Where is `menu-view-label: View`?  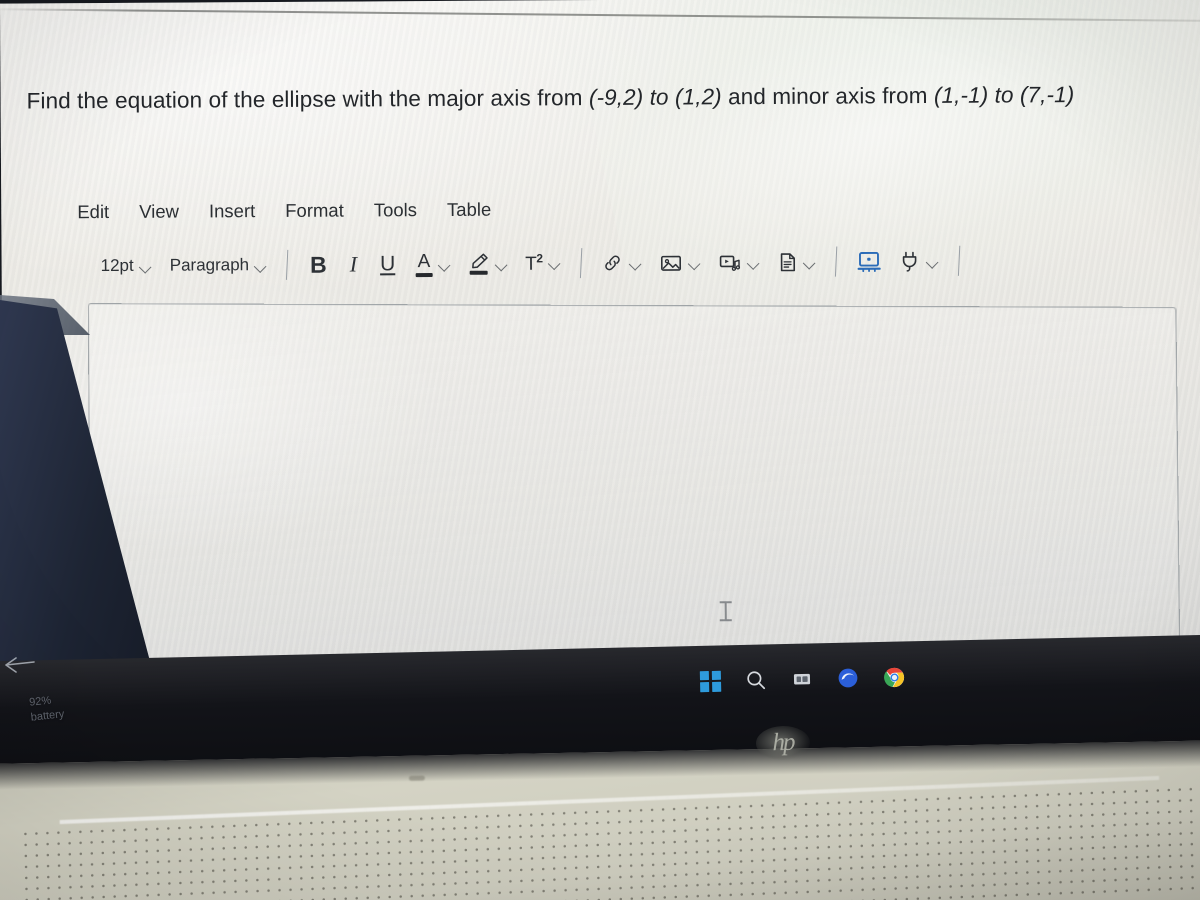
menu-view-label: View is located at coordinates (159, 211).